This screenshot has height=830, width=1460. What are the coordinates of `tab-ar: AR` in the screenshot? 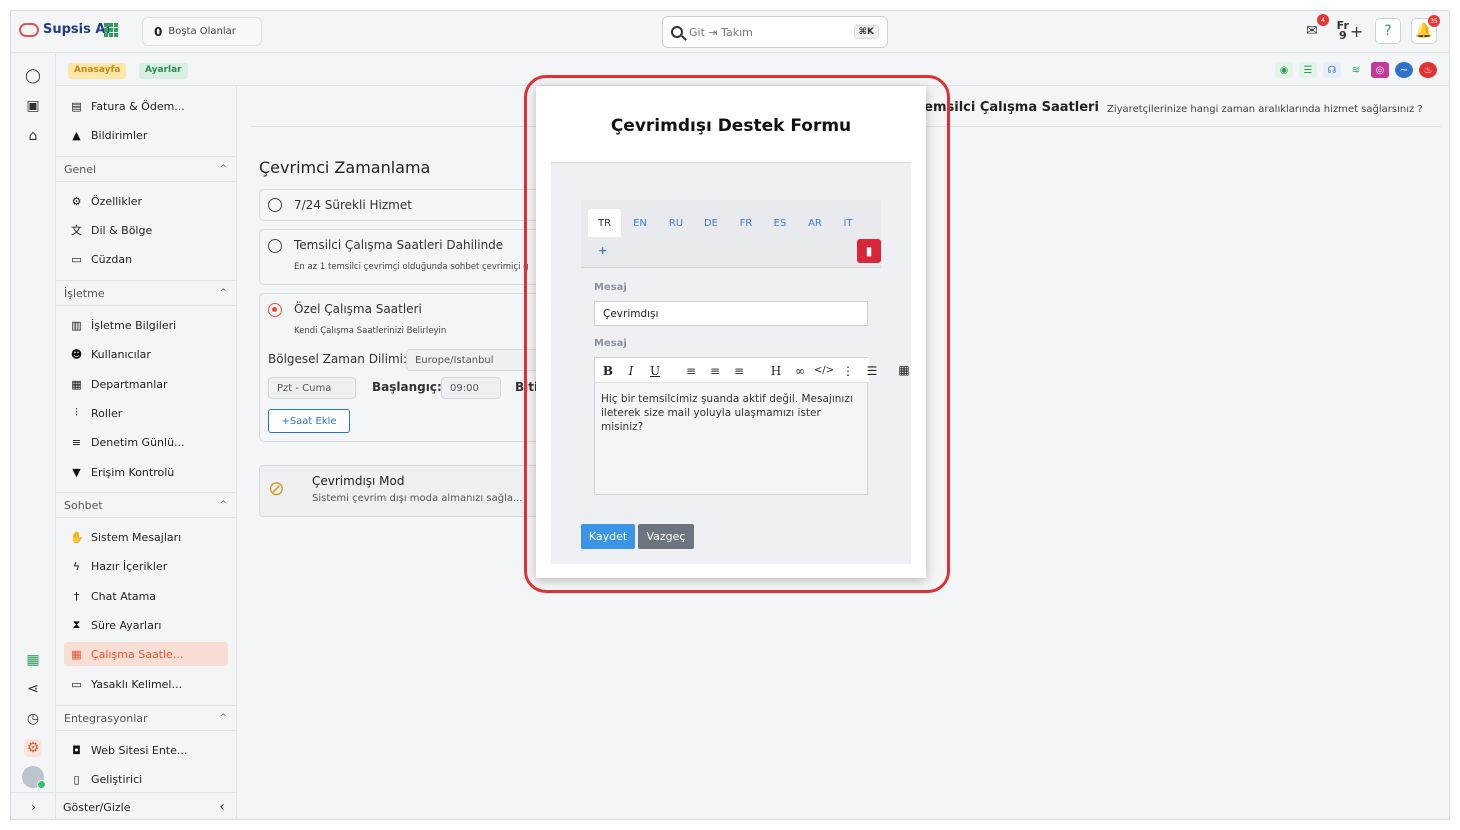 It's located at (815, 223).